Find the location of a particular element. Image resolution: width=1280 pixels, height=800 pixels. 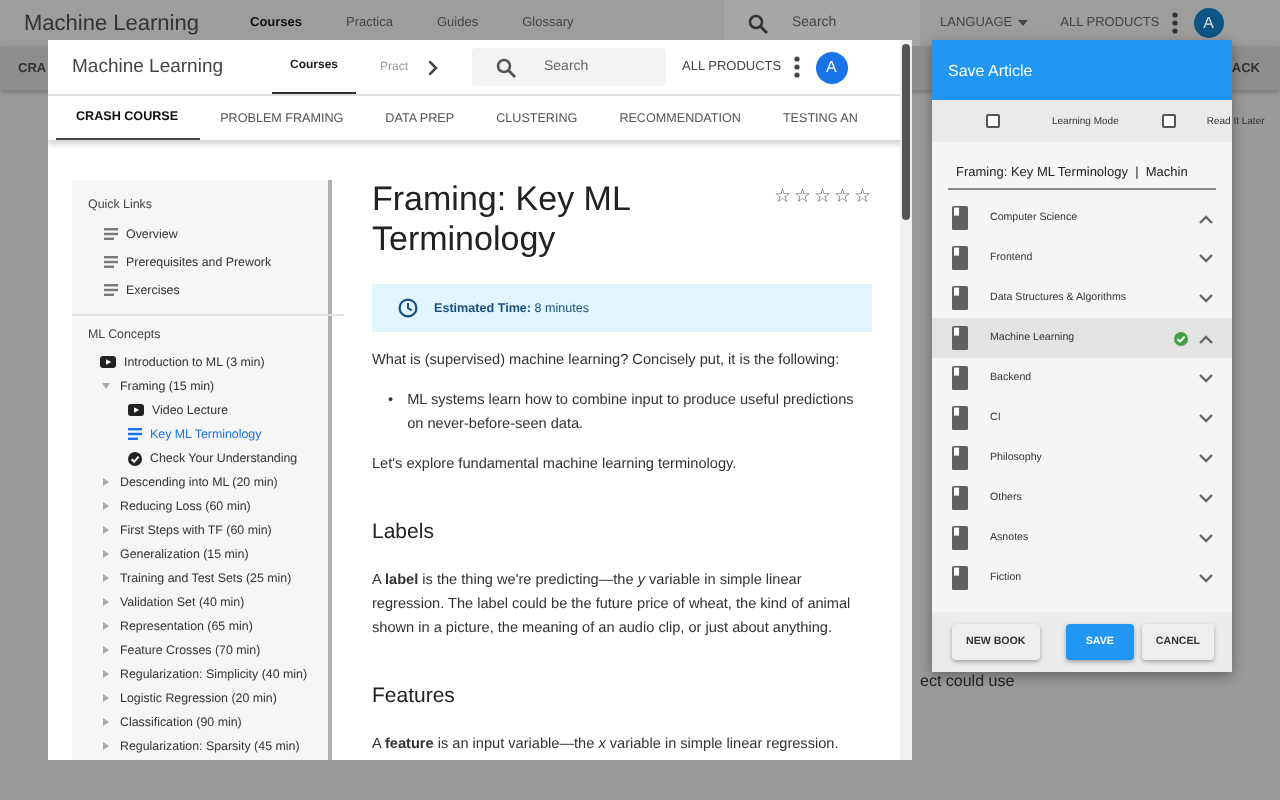

panel-title: Save Article is located at coordinates (1082, 70).